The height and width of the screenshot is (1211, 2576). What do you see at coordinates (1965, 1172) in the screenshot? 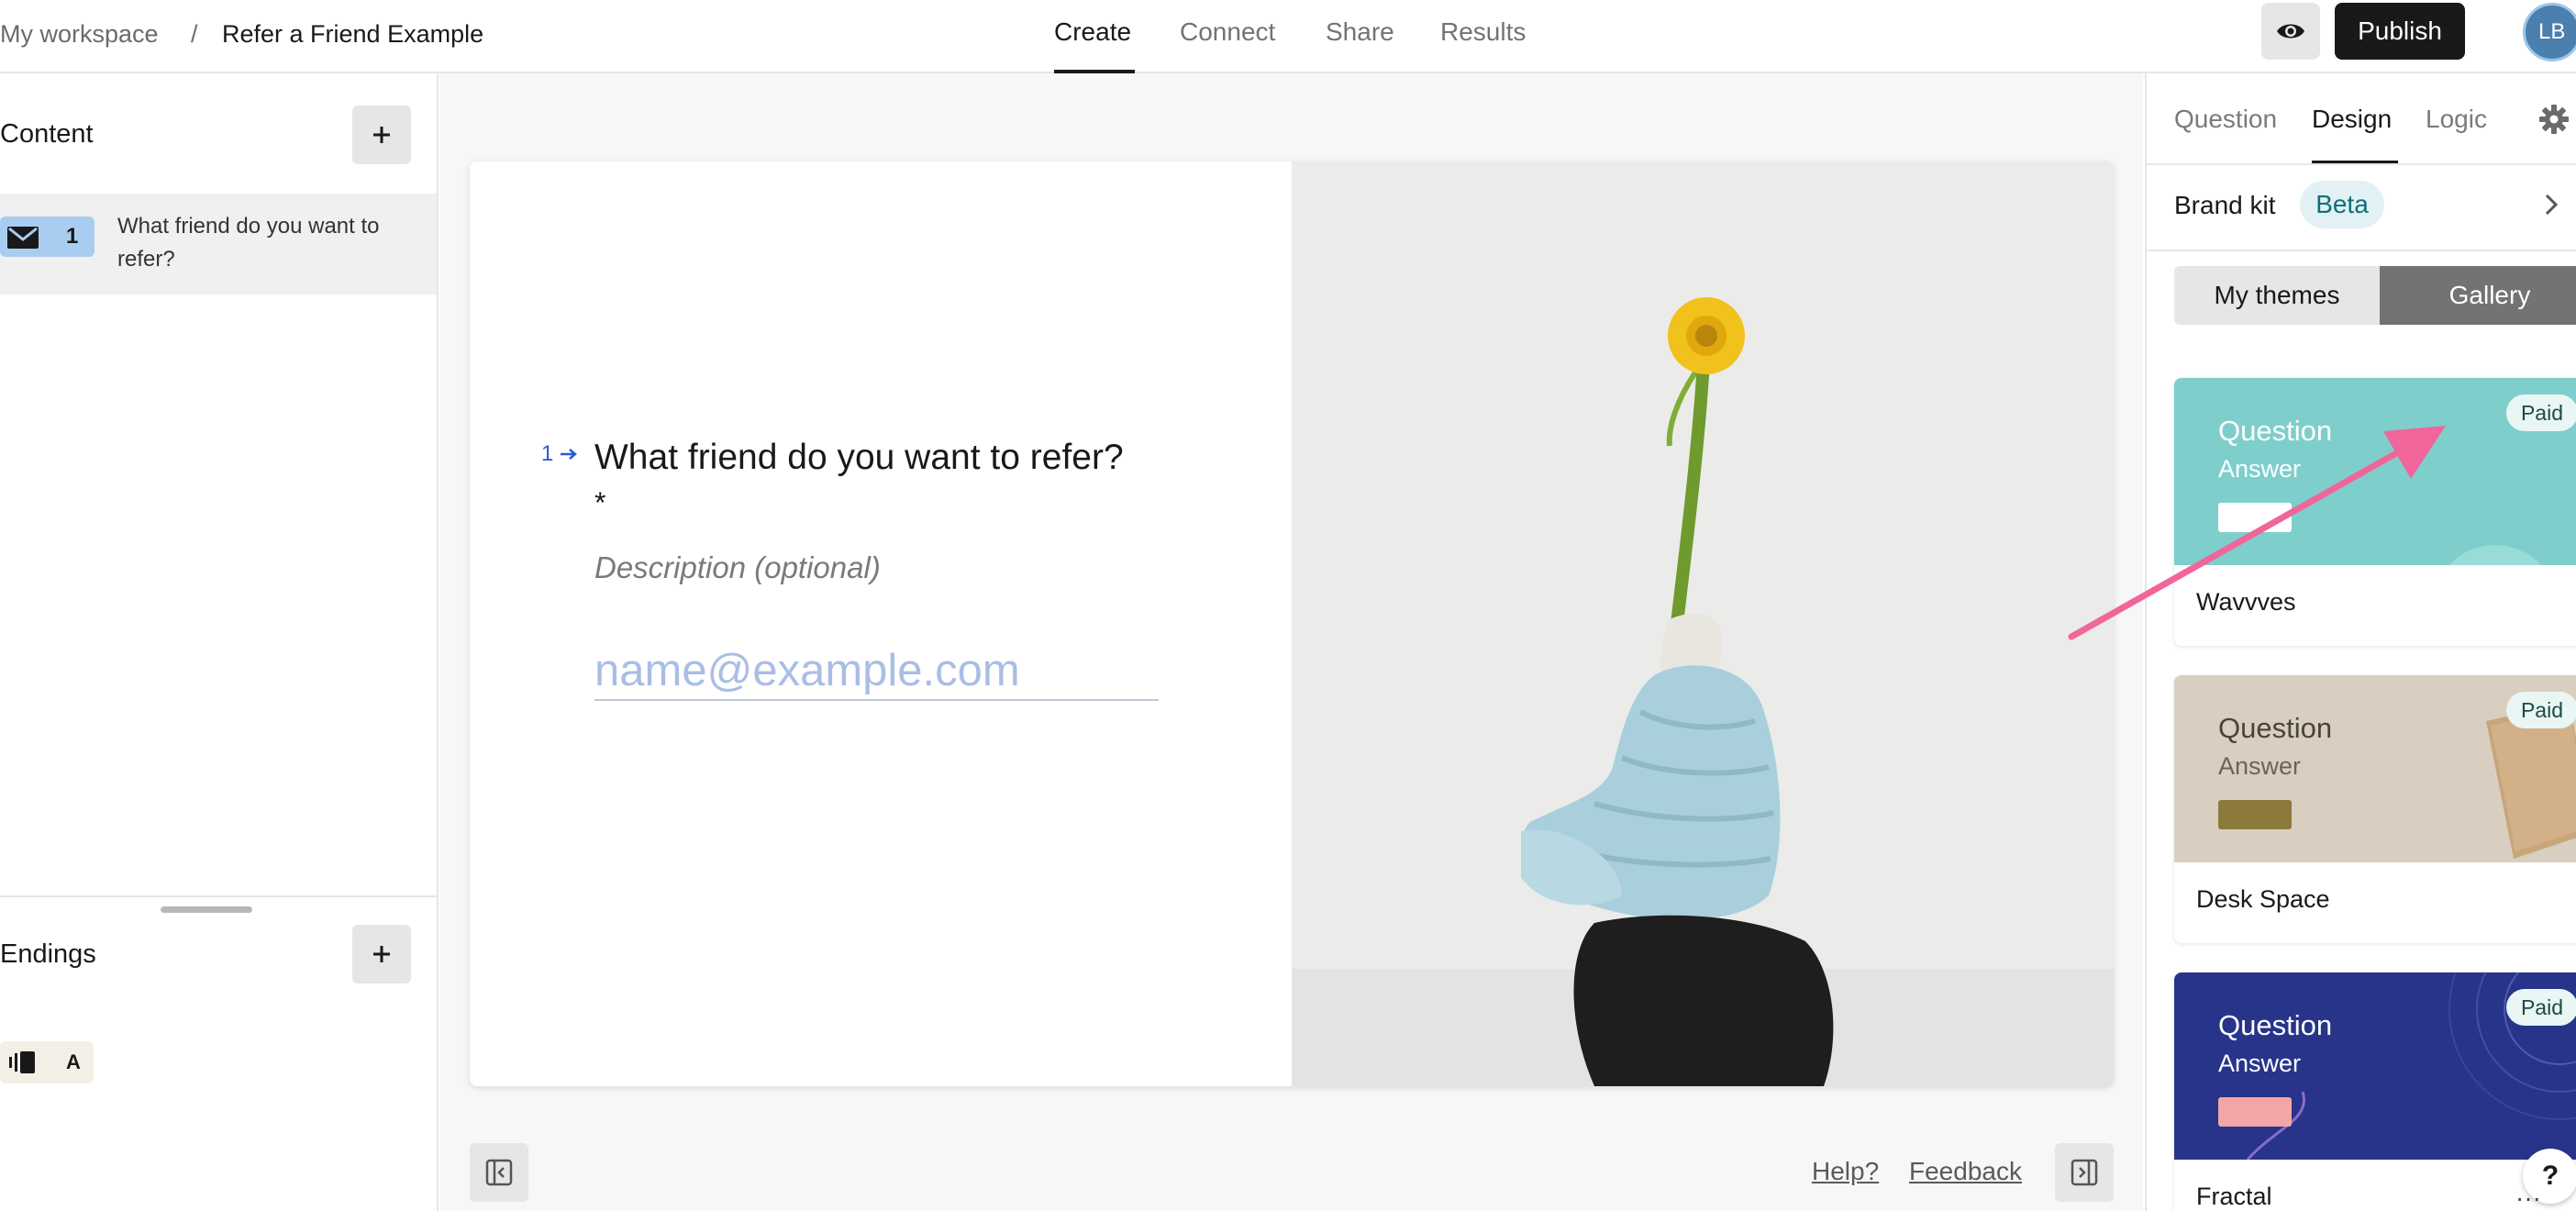
I see `feedback-link: Feedback` at bounding box center [1965, 1172].